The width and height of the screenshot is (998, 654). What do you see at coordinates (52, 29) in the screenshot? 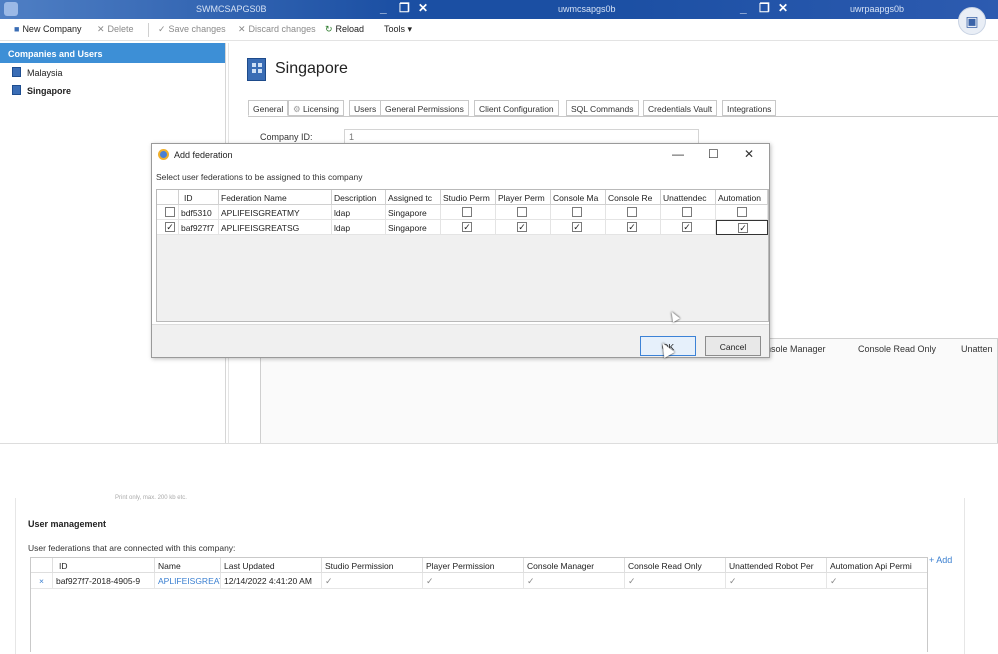
I see `new-company-label: New Company` at bounding box center [52, 29].